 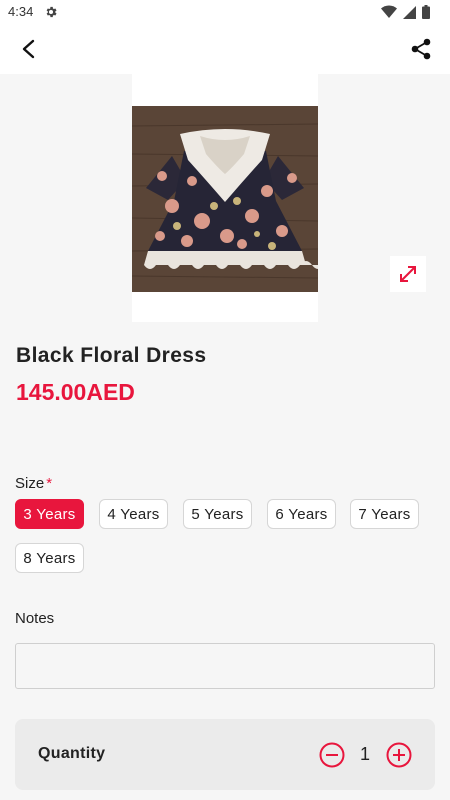 What do you see at coordinates (49, 483) in the screenshot?
I see `required-asterisk: *` at bounding box center [49, 483].